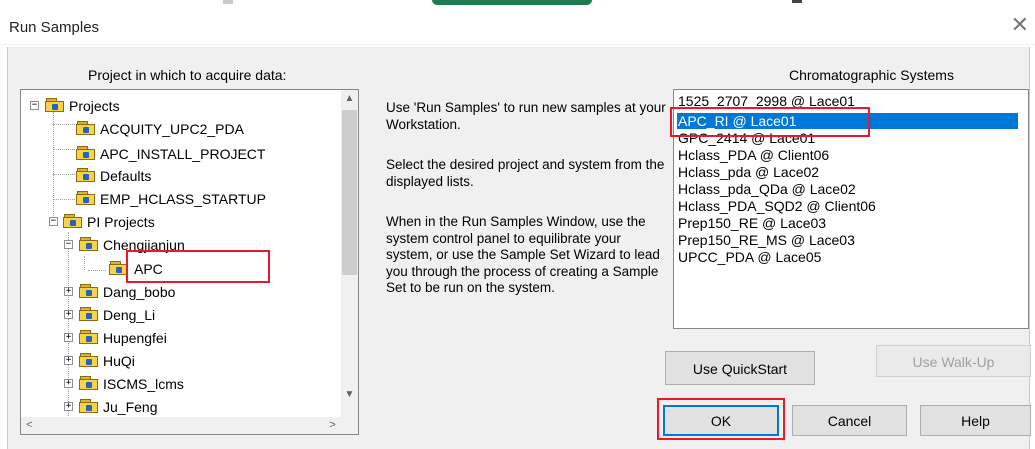 This screenshot has height=449, width=1035. What do you see at coordinates (349, 394) in the screenshot?
I see `scroll-down-icon: ▼` at bounding box center [349, 394].